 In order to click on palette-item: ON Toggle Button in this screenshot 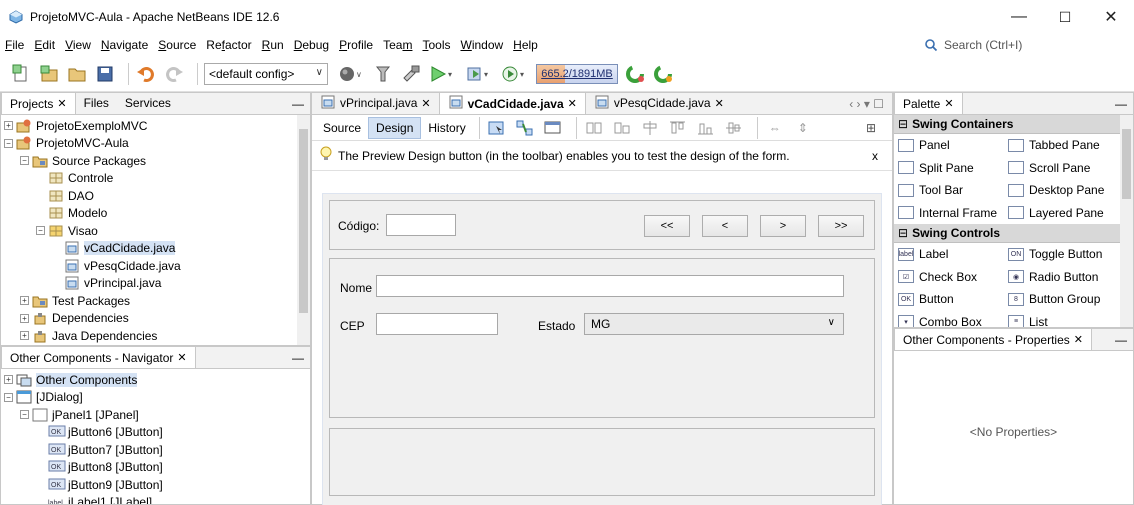, I will do `click(1059, 254)`.